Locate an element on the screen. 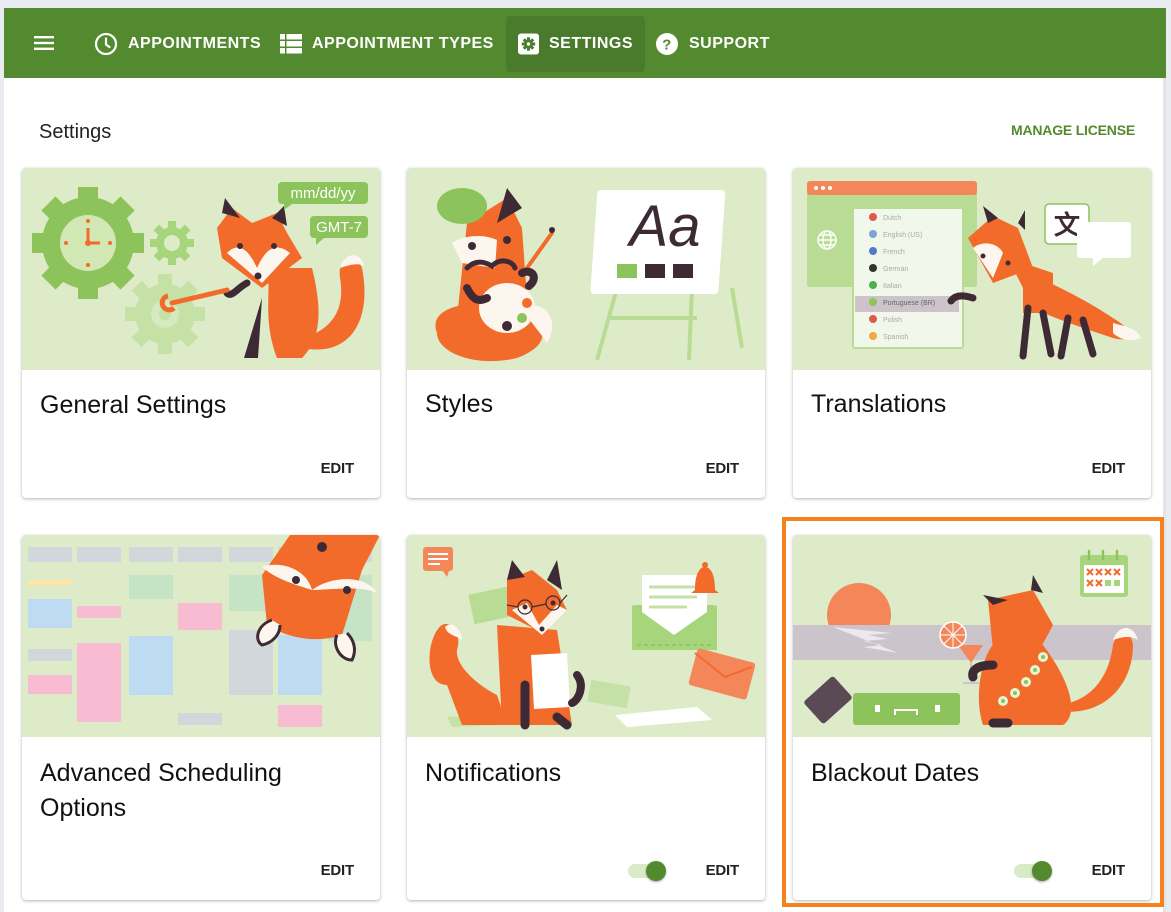  blackout-dates-toggle is located at coordinates (1034, 871).